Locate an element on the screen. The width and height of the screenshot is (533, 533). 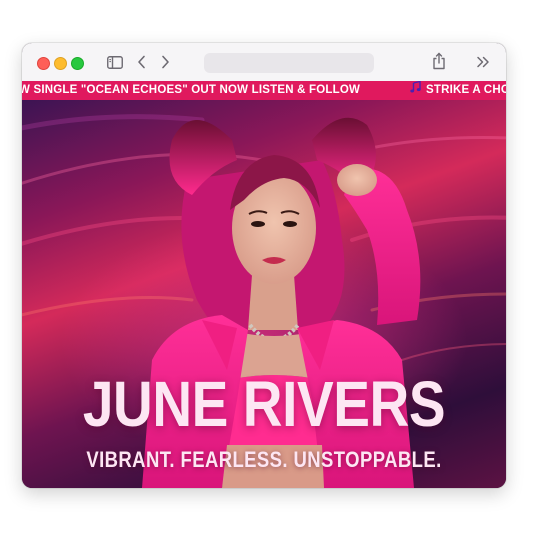
ticker-item-label: STRIKE A CHO is located at coordinates (466, 90).